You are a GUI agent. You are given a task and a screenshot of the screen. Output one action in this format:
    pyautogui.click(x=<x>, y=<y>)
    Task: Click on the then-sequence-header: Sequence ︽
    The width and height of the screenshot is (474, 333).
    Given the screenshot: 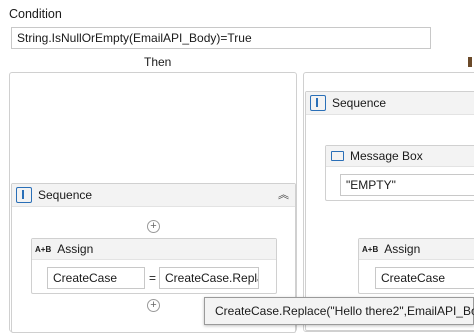 What is the action you would take?
    pyautogui.click(x=153, y=195)
    